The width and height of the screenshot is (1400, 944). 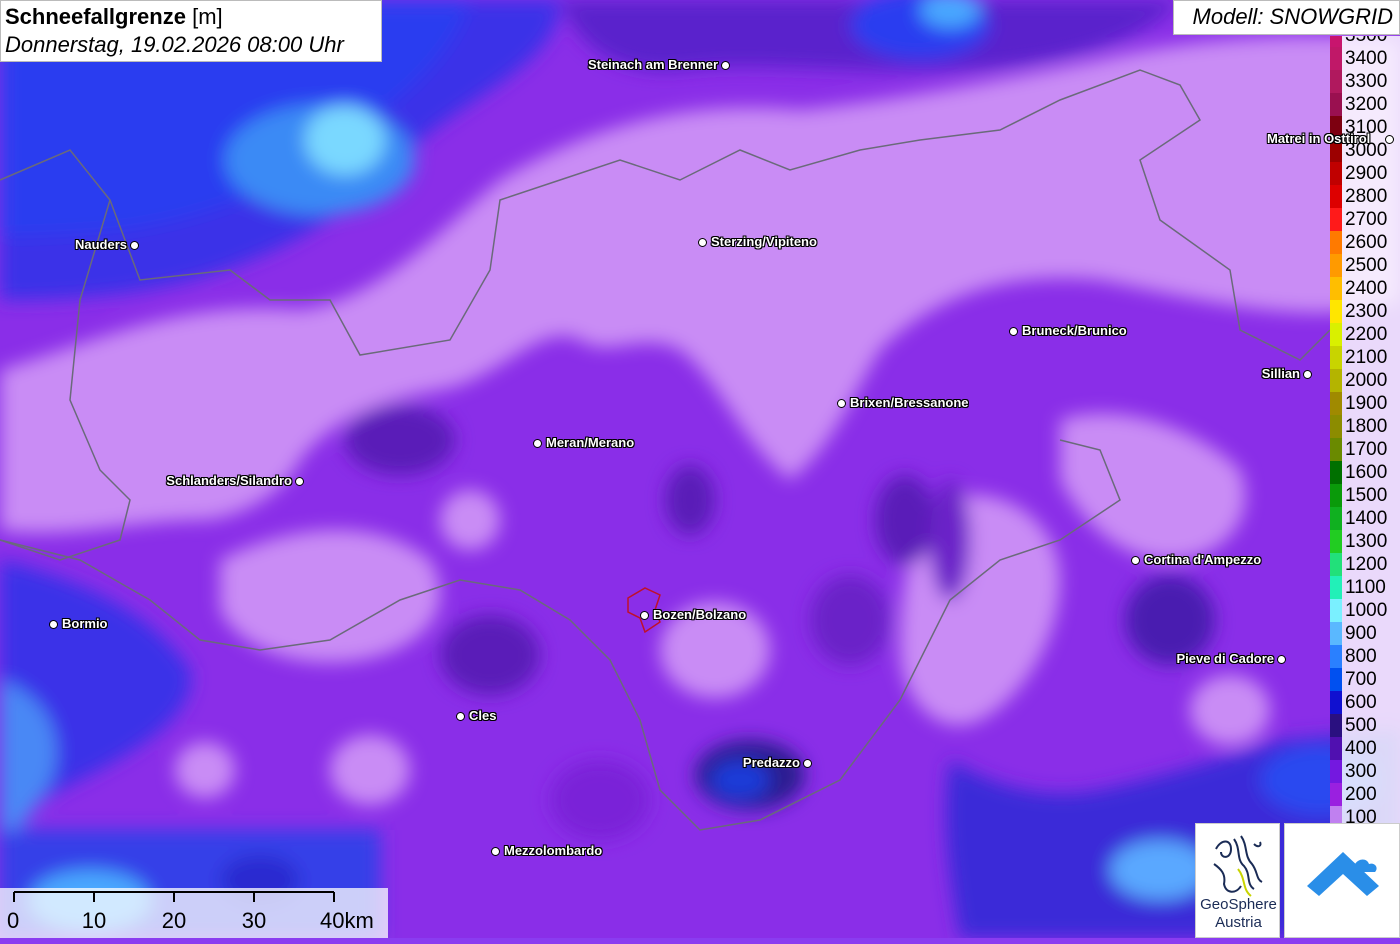 What do you see at coordinates (1286, 17) in the screenshot?
I see `model-label: Modell: SNOWGRID` at bounding box center [1286, 17].